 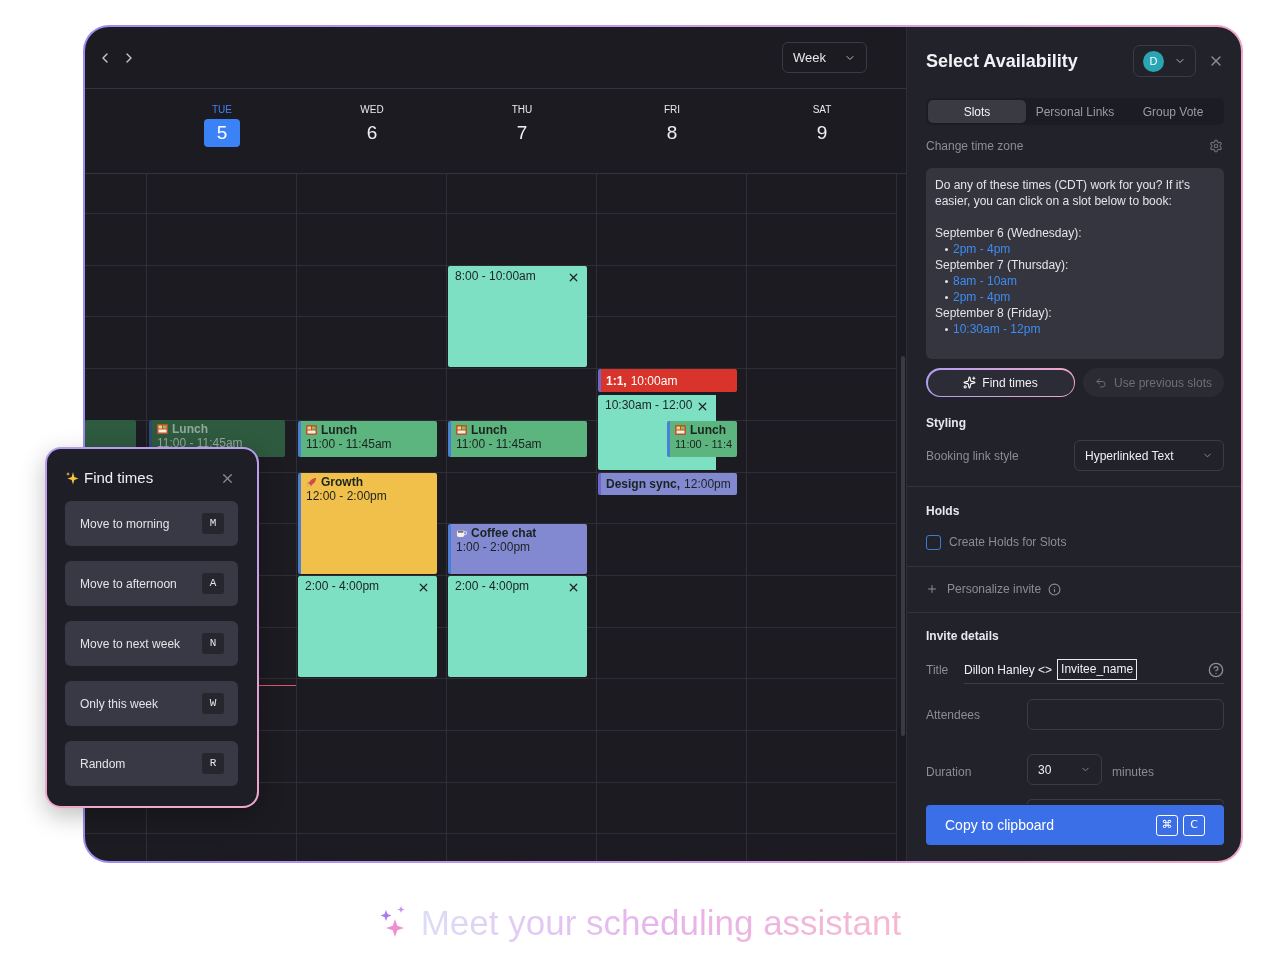 What do you see at coordinates (151, 703) in the screenshot?
I see `find-times-option: Only this week W` at bounding box center [151, 703].